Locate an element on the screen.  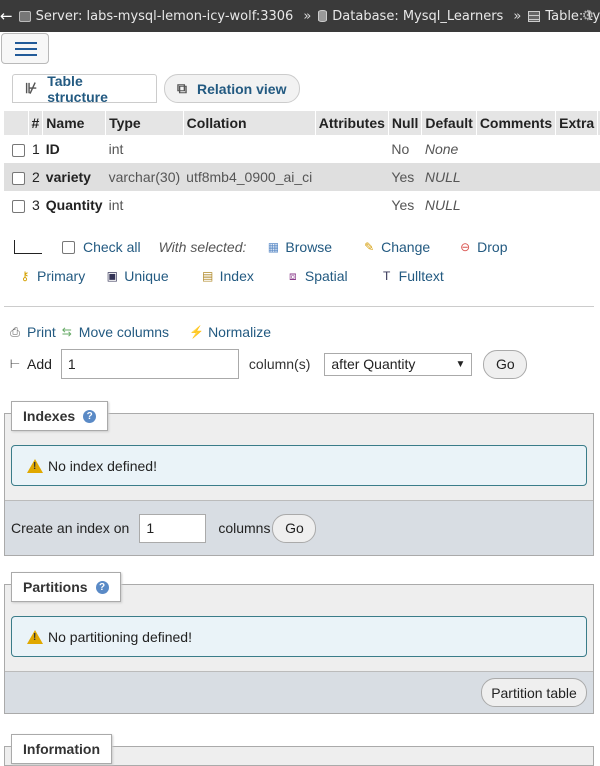
back-arrow-icon: ← is located at coordinates (6, 16).